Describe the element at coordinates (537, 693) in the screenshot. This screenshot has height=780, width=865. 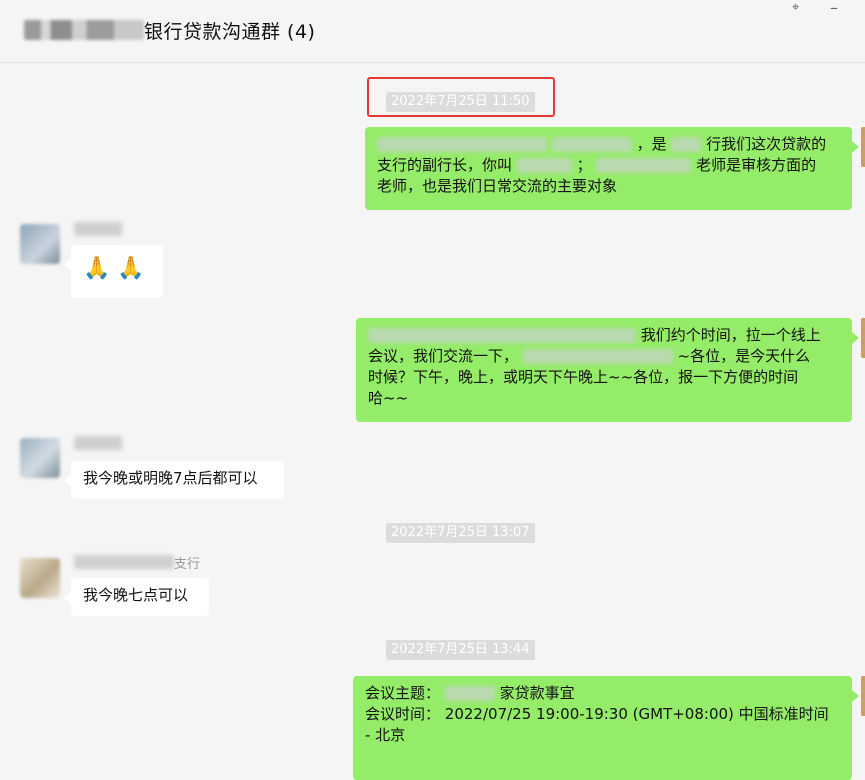
I see `message-text: 家贷款事宜` at that location.